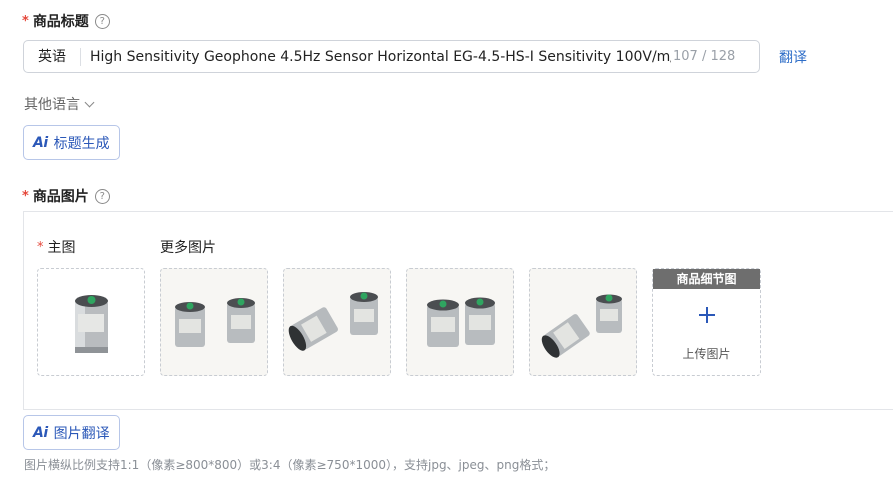 The height and width of the screenshot is (490, 893). Describe the element at coordinates (89, 102) in the screenshot. I see `chevron-down-icon` at that location.